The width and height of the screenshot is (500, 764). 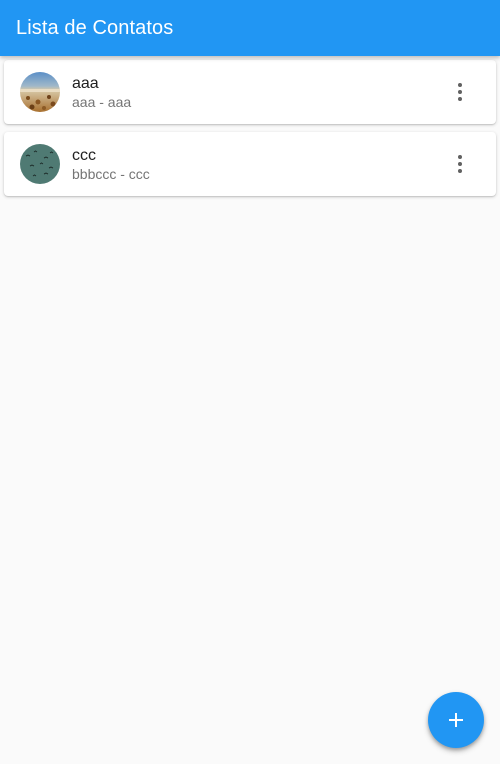 I want to click on birds-photo-icon, so click(x=40, y=164).